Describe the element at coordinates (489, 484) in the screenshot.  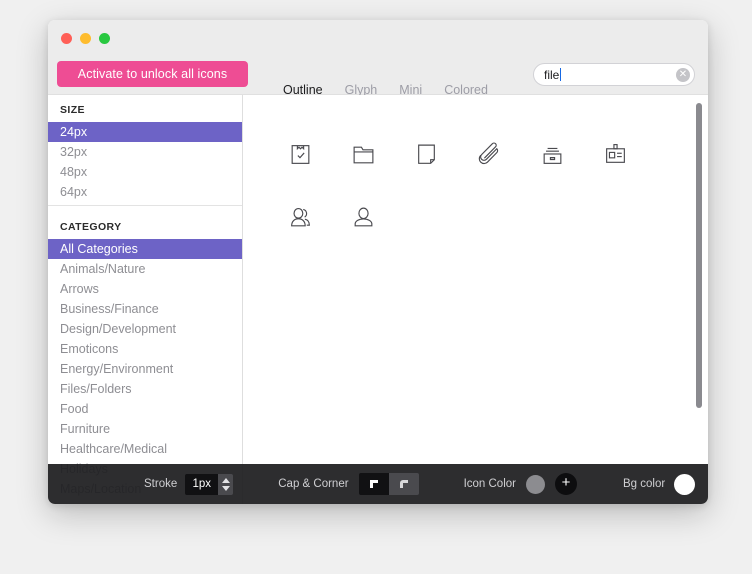
I see `icon-color-label: Icon Color` at that location.